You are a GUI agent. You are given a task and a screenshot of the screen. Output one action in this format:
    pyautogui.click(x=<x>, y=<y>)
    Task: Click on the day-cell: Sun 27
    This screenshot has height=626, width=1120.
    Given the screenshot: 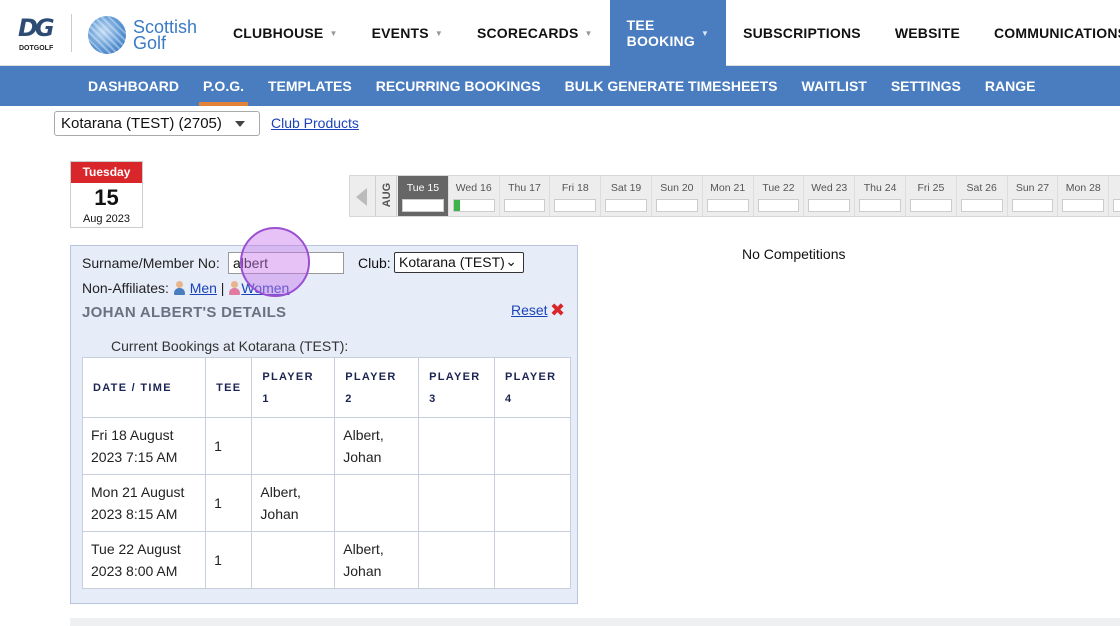 What is the action you would take?
    pyautogui.click(x=1033, y=196)
    